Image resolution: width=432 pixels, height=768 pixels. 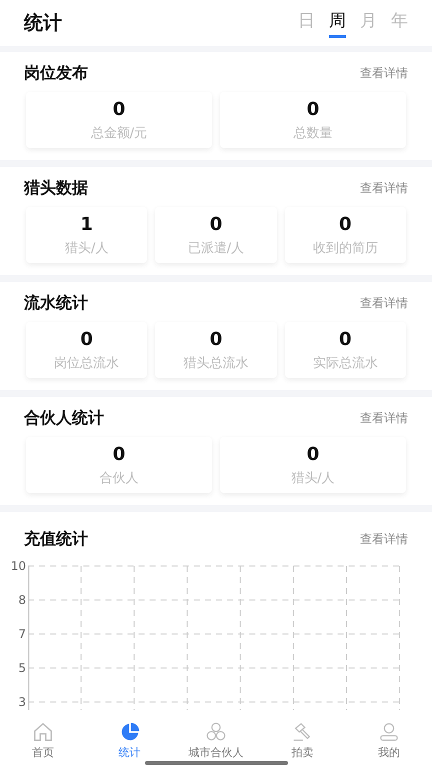 I want to click on stat-label: 总数量, so click(x=313, y=133).